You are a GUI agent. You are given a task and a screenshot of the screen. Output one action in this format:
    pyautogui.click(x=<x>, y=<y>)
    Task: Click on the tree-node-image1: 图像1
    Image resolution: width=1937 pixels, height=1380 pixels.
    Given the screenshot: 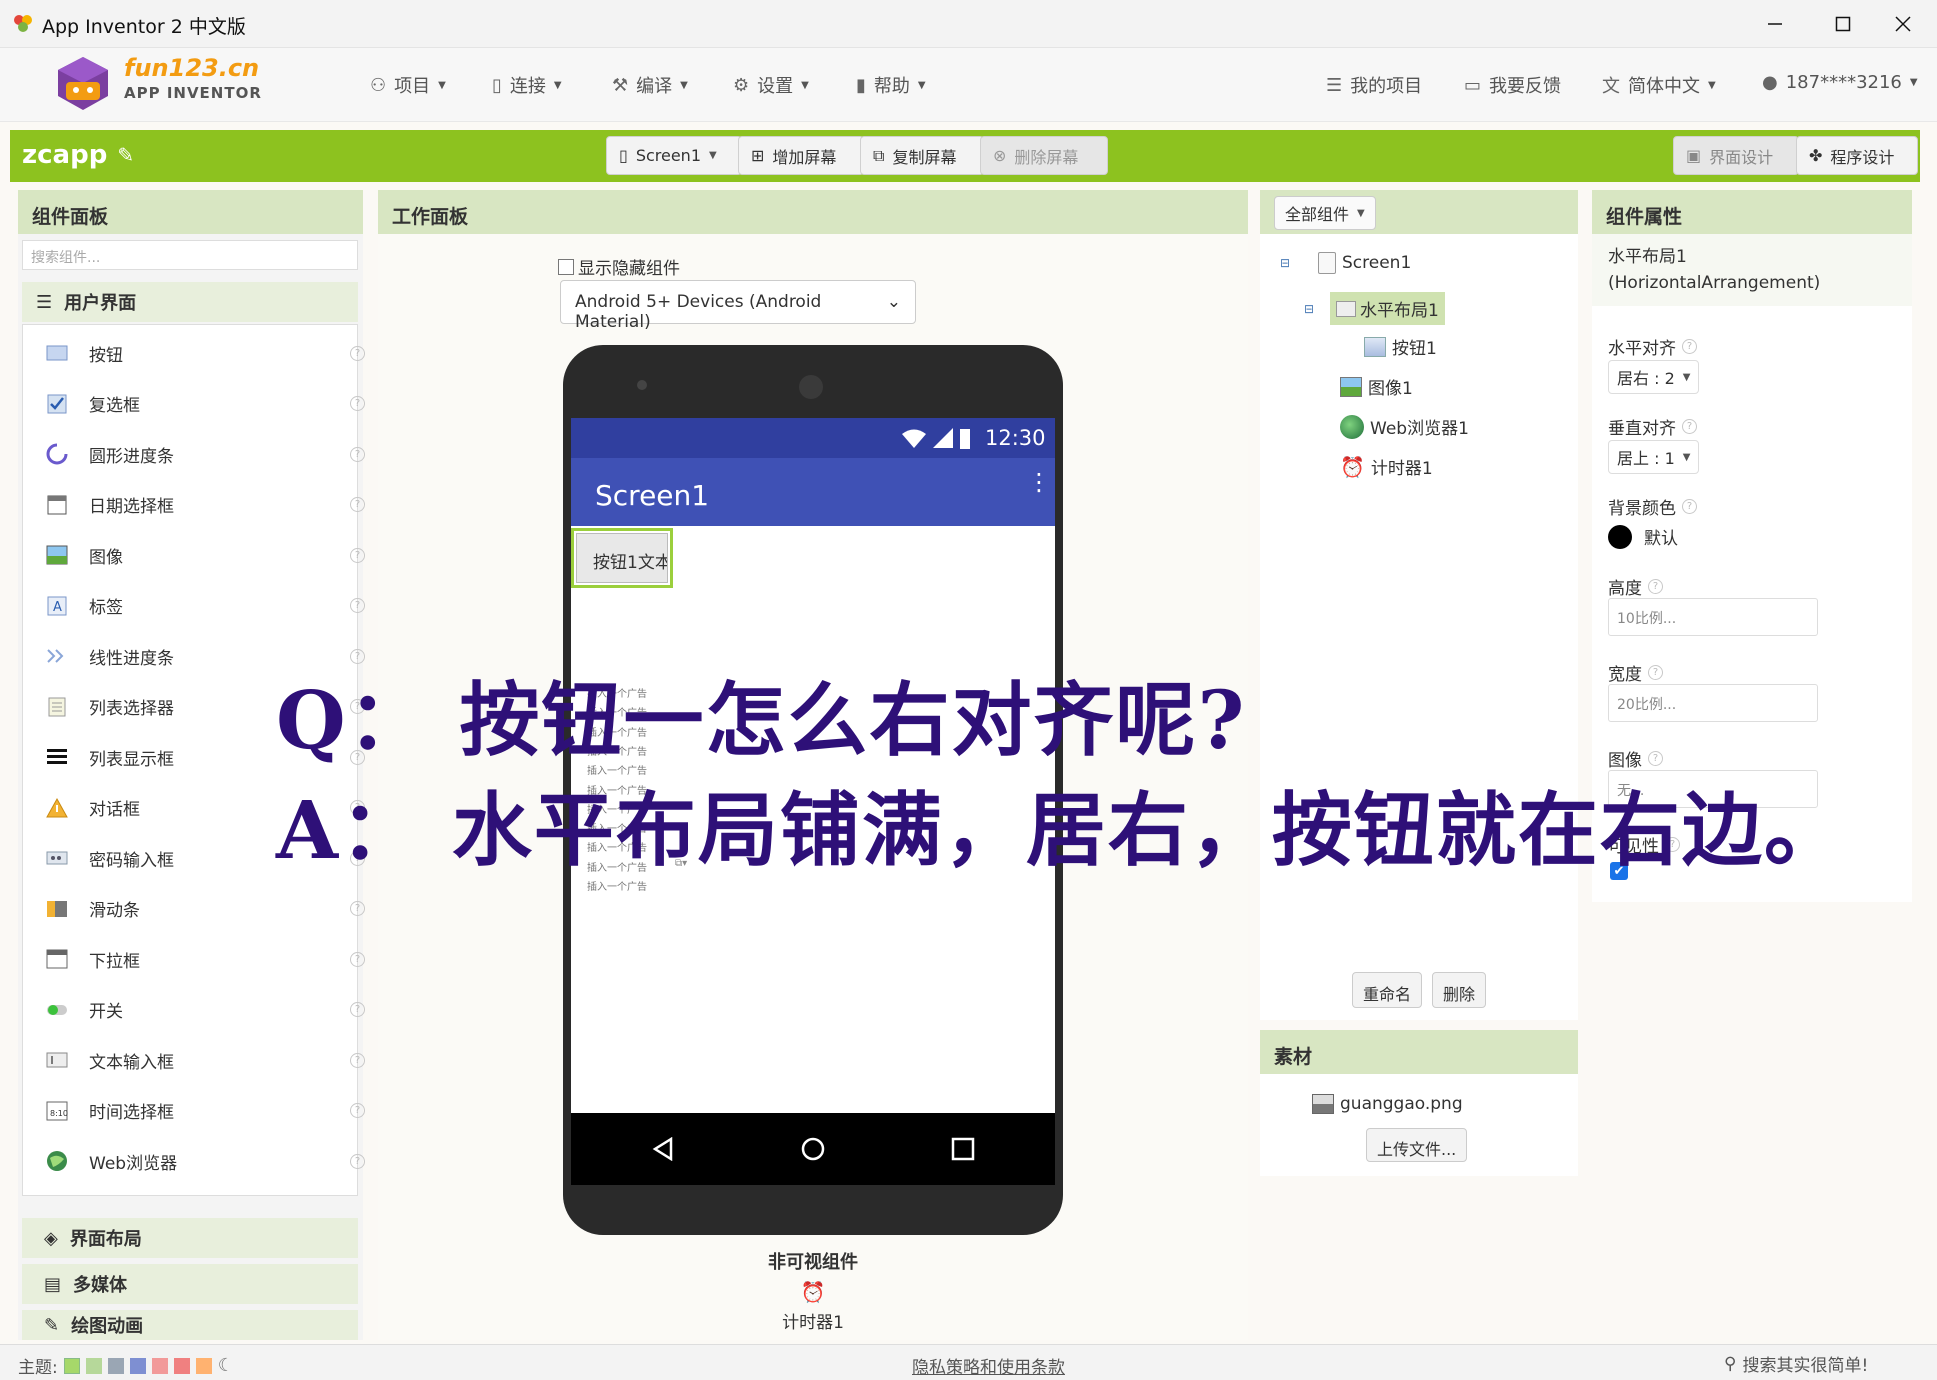 What is the action you would take?
    pyautogui.click(x=1376, y=386)
    